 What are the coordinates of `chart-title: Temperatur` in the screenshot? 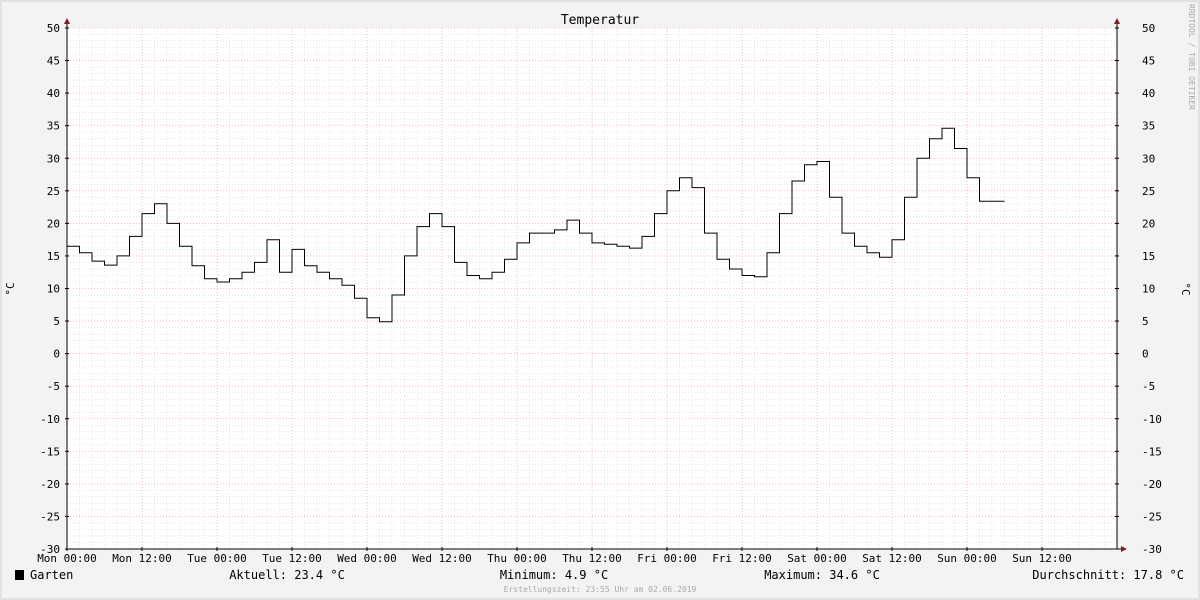 It's located at (600, 20).